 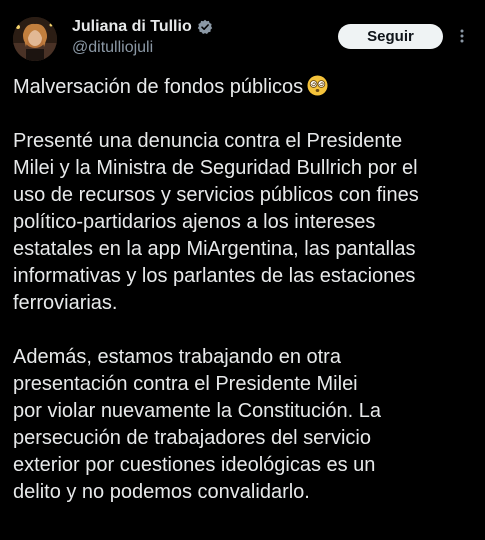 I want to click on author-info: Juliana di Tullio @ditulliojuli, so click(x=202, y=36).